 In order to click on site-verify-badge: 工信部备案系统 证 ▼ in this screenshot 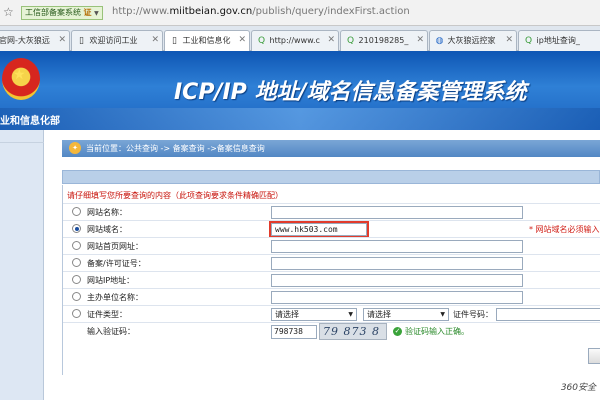, I will do `click(62, 13)`.